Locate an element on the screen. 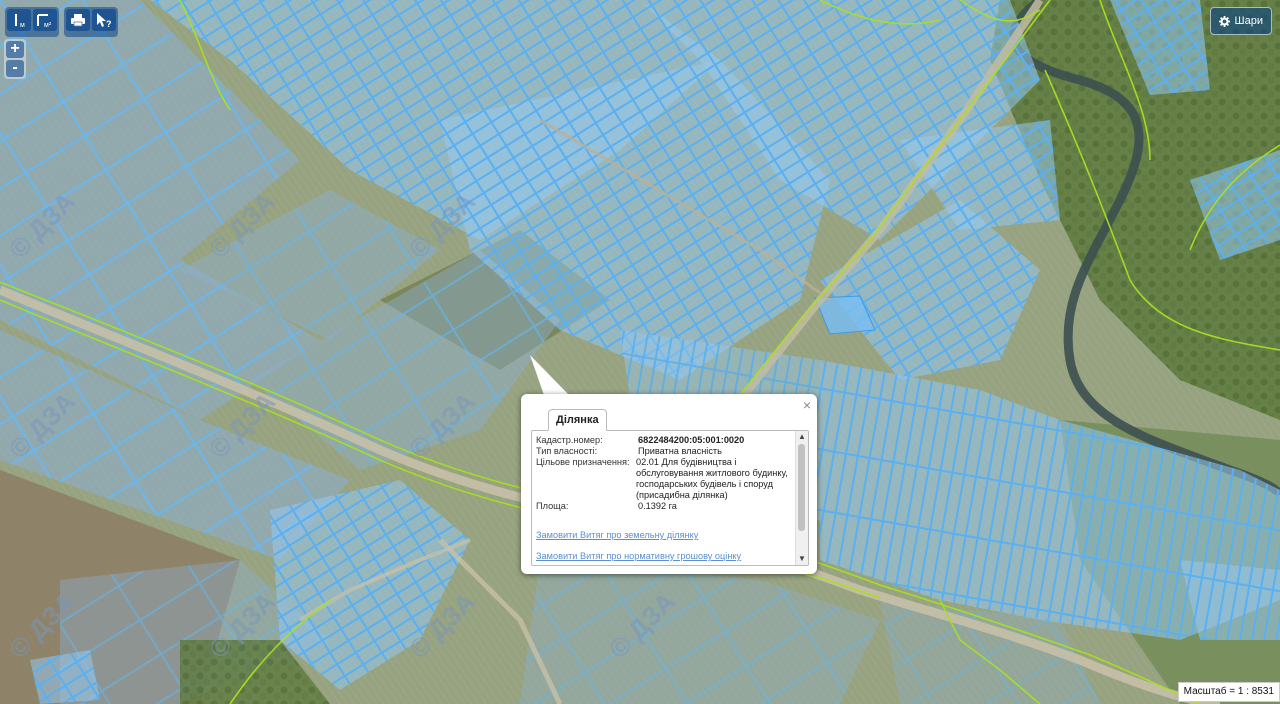  print-icon is located at coordinates (78, 20).